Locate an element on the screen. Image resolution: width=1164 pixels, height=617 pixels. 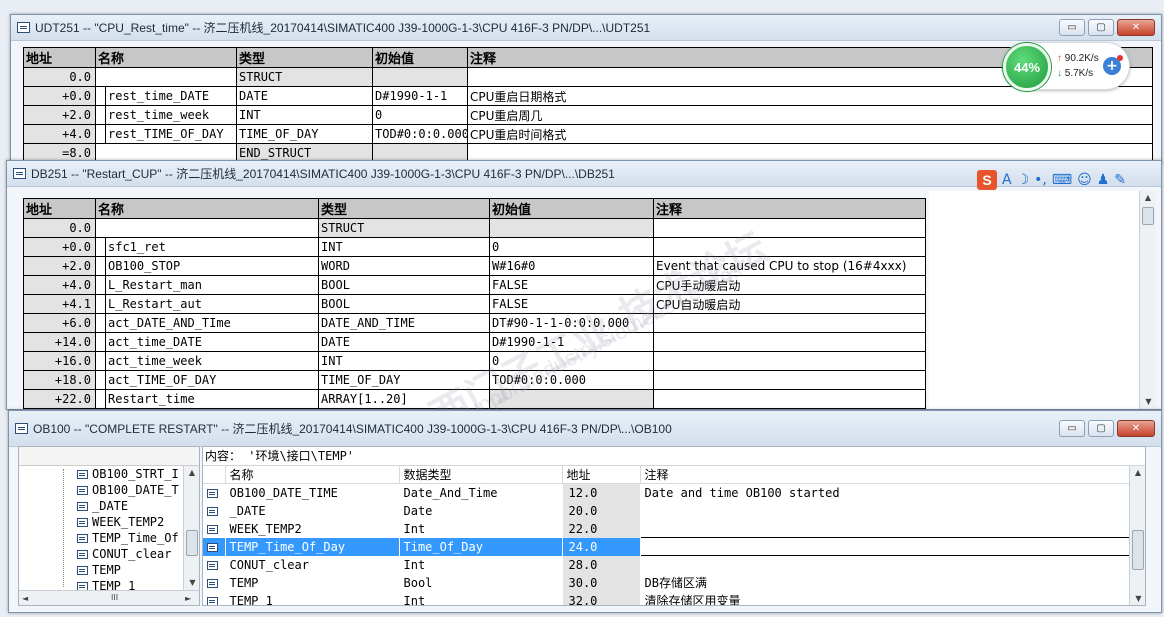
tree-vertical-scrollbar: ▲ ▼ is located at coordinates (191, 528).